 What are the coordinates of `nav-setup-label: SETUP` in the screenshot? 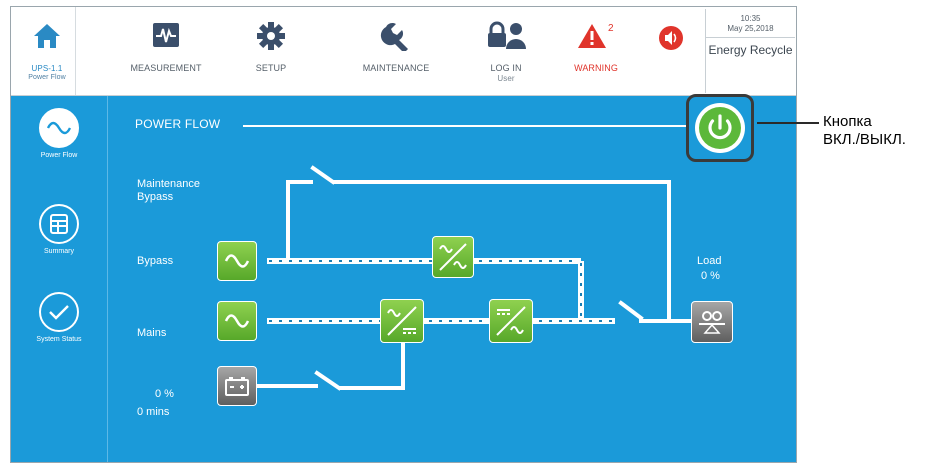 It's located at (271, 68).